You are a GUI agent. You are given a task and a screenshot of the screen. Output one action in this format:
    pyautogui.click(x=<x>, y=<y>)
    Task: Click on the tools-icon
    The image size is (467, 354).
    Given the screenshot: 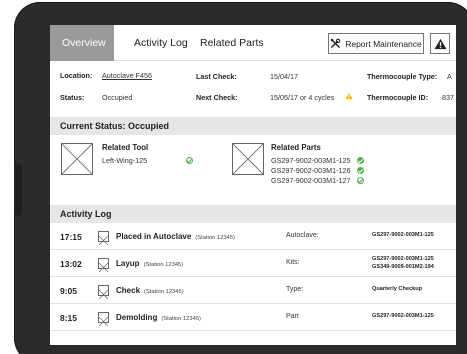 What is the action you would take?
    pyautogui.click(x=336, y=43)
    